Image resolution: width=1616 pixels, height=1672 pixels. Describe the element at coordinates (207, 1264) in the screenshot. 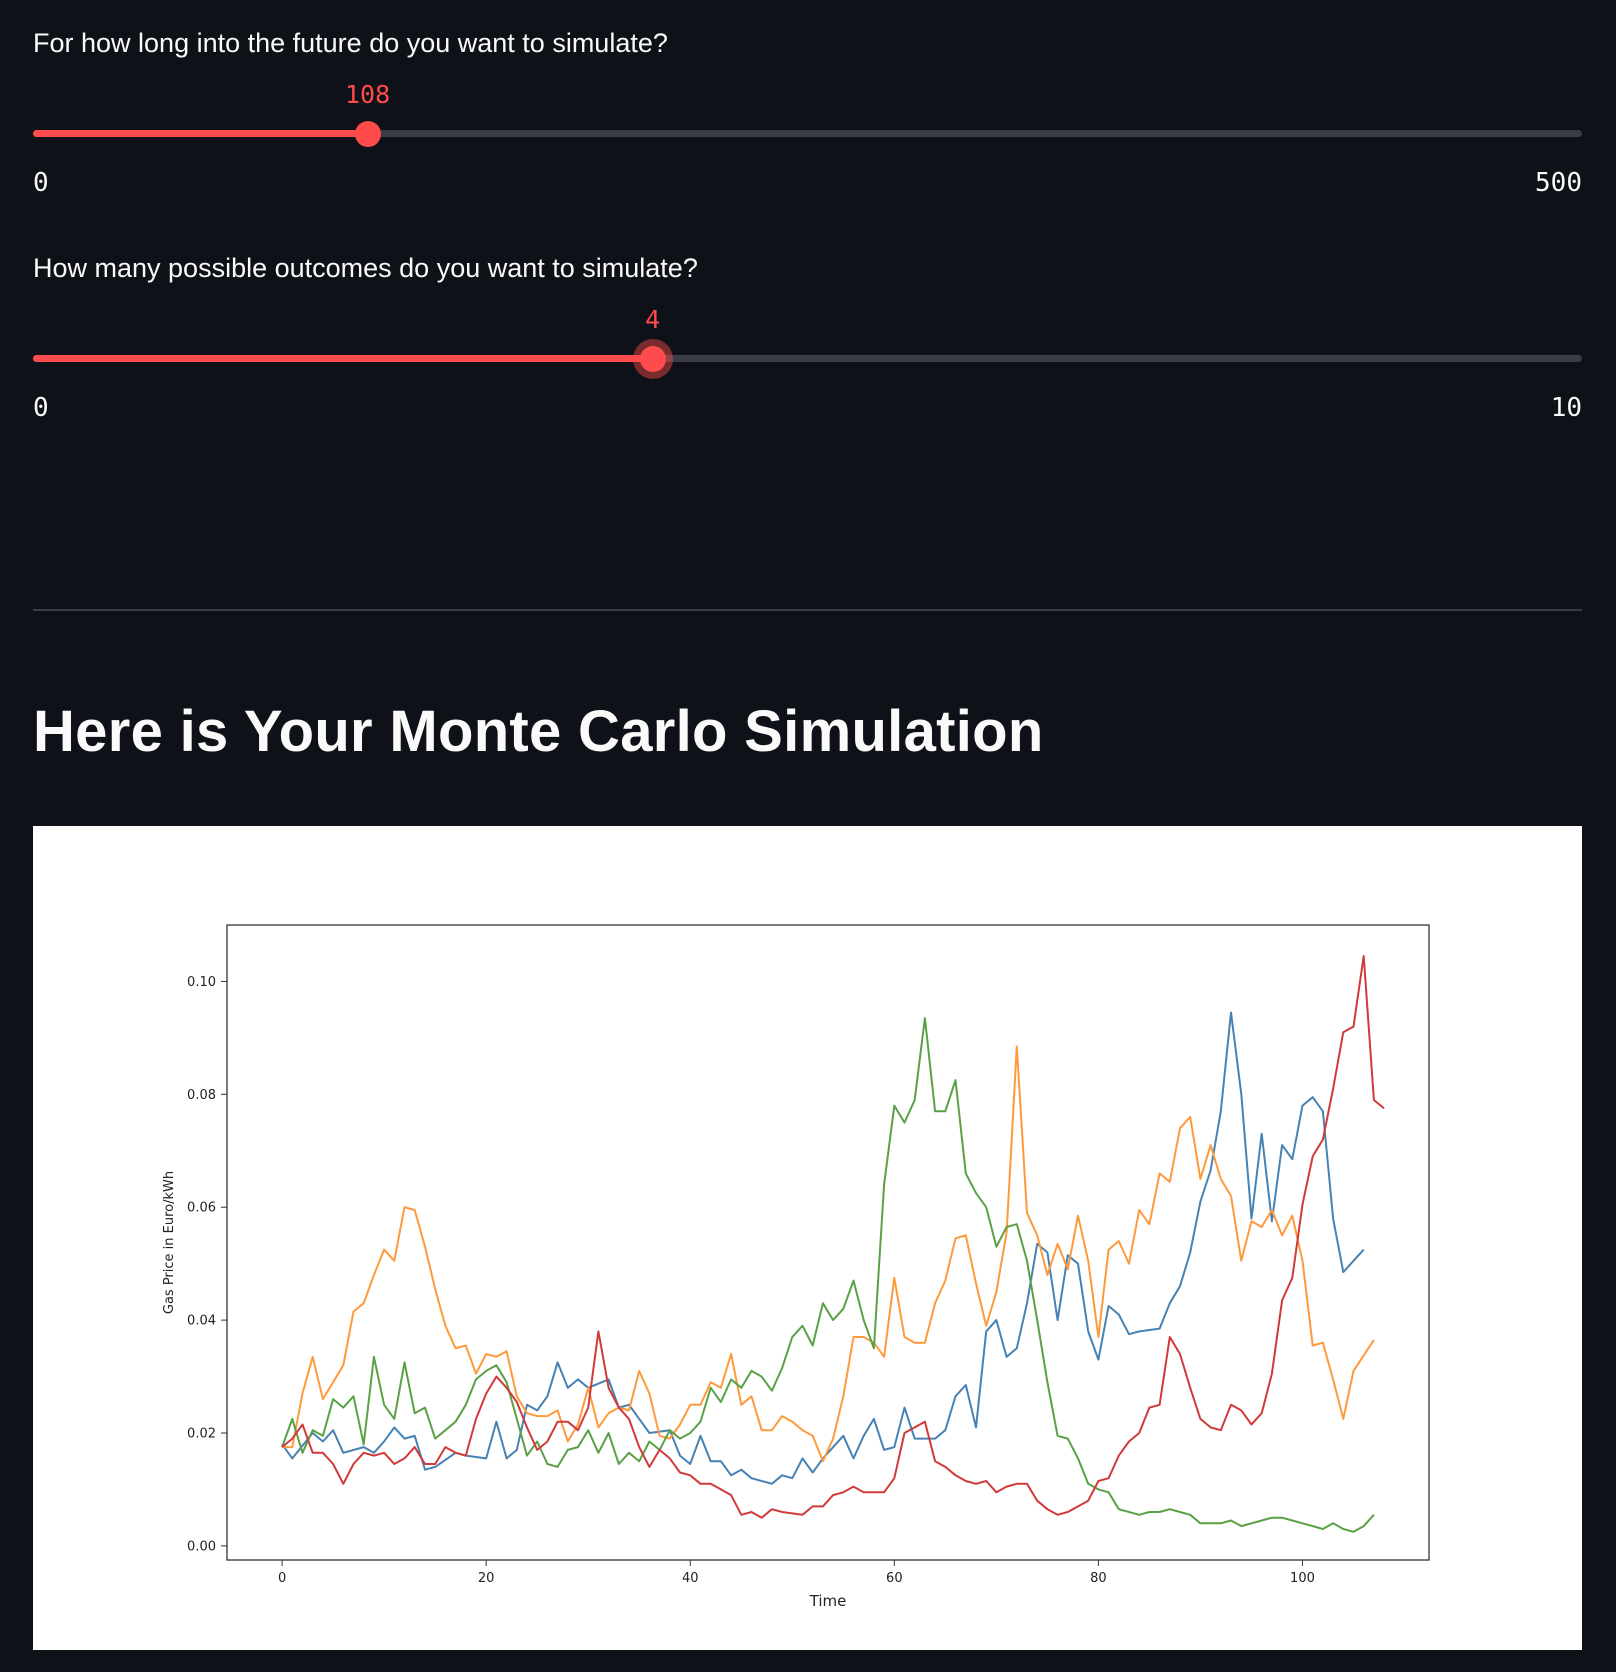

I see `y-axis-ticks: 0.00 0.02 0.04 0.06 0.08 0.10` at that location.